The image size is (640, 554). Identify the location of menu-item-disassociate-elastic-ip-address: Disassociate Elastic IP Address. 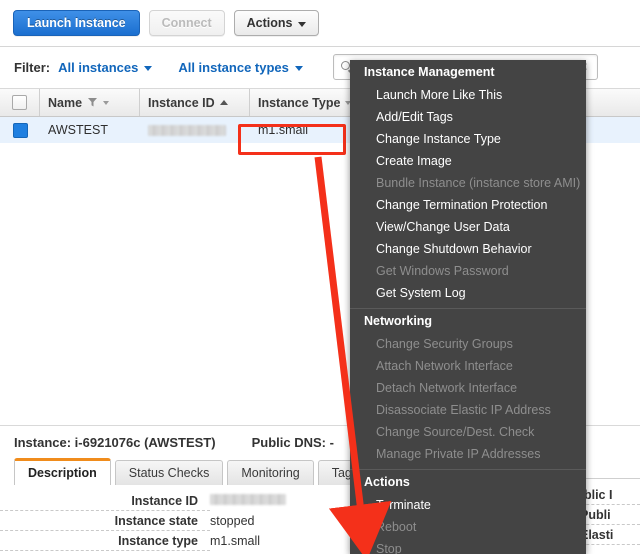
(463, 410).